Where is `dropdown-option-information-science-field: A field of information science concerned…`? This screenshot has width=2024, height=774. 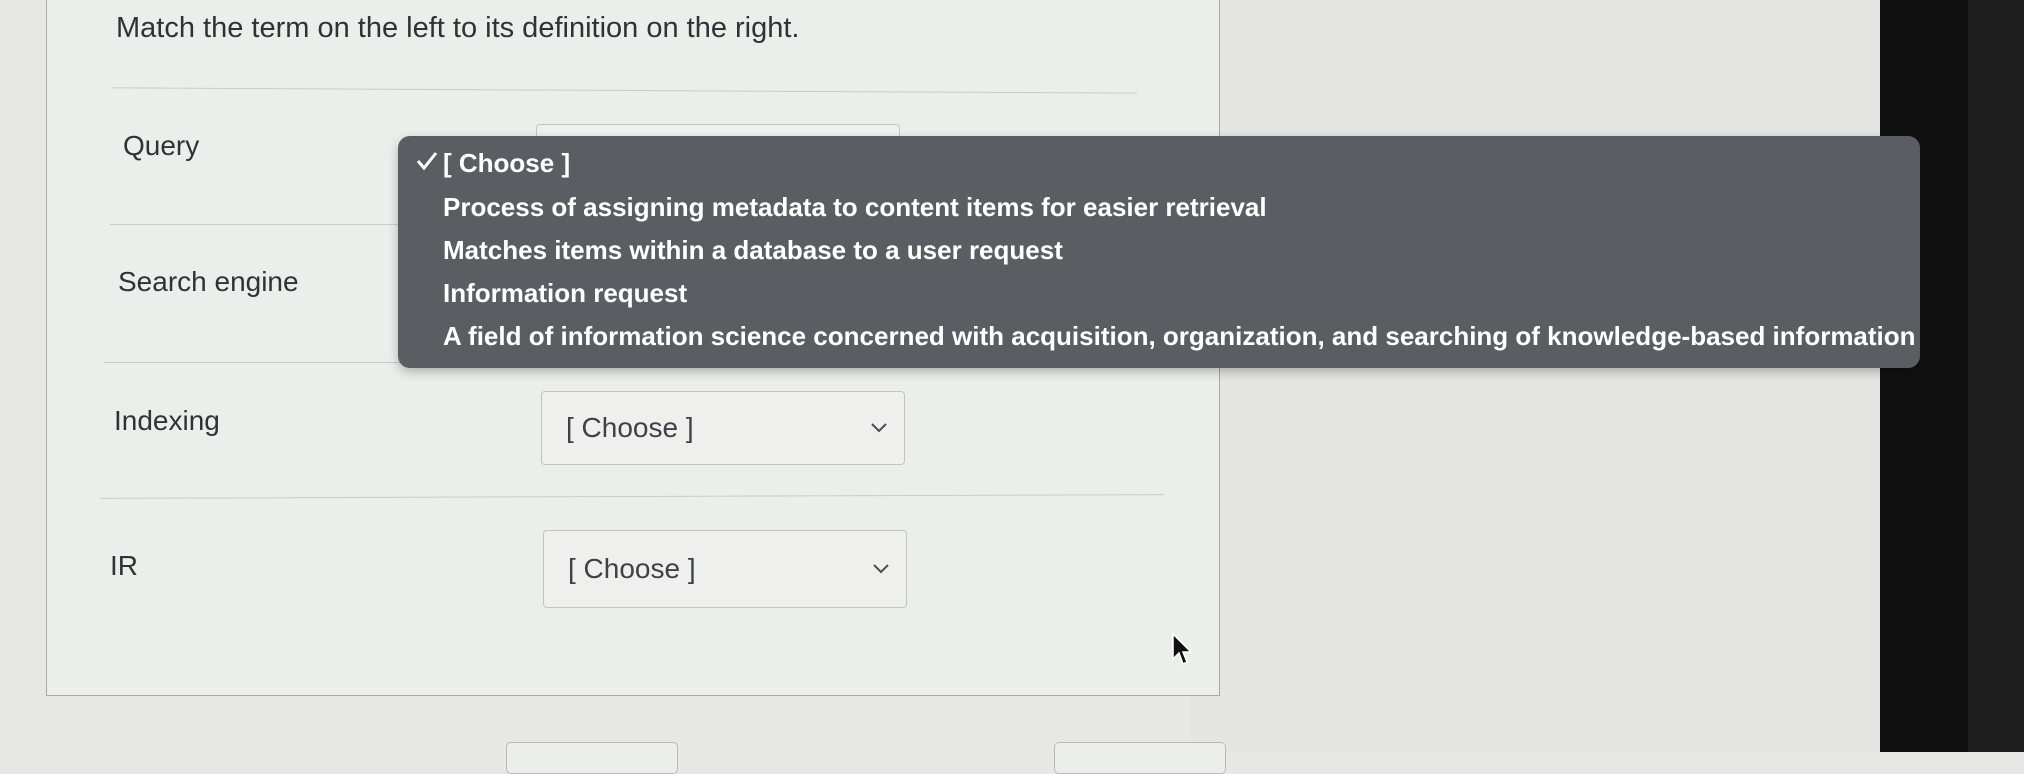
dropdown-option-information-science-field: A field of information science concerned… is located at coordinates (1179, 336).